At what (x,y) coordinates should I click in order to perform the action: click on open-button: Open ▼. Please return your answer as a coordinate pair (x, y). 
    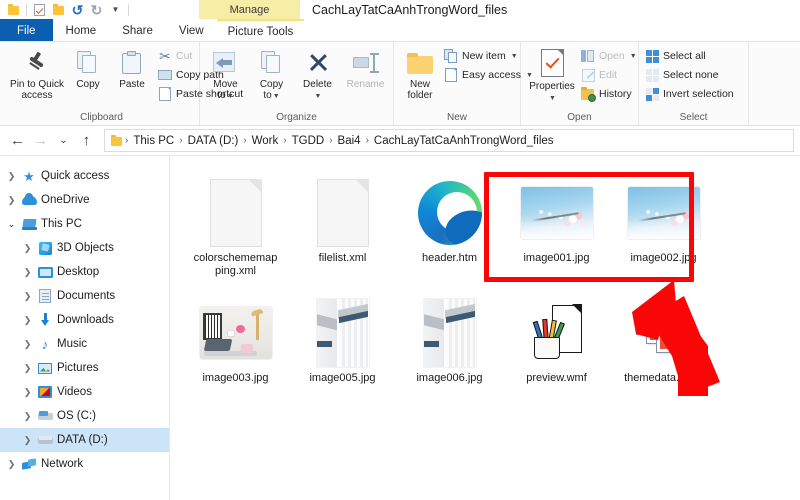
    Looking at the image, I should click on (609, 56).